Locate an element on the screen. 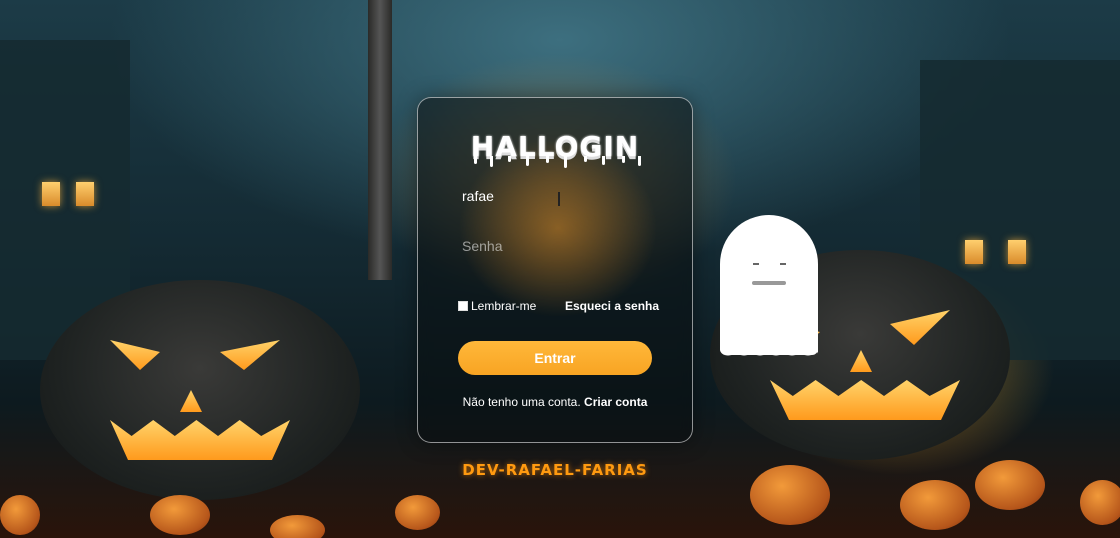  remember-checkbox is located at coordinates (463, 306).